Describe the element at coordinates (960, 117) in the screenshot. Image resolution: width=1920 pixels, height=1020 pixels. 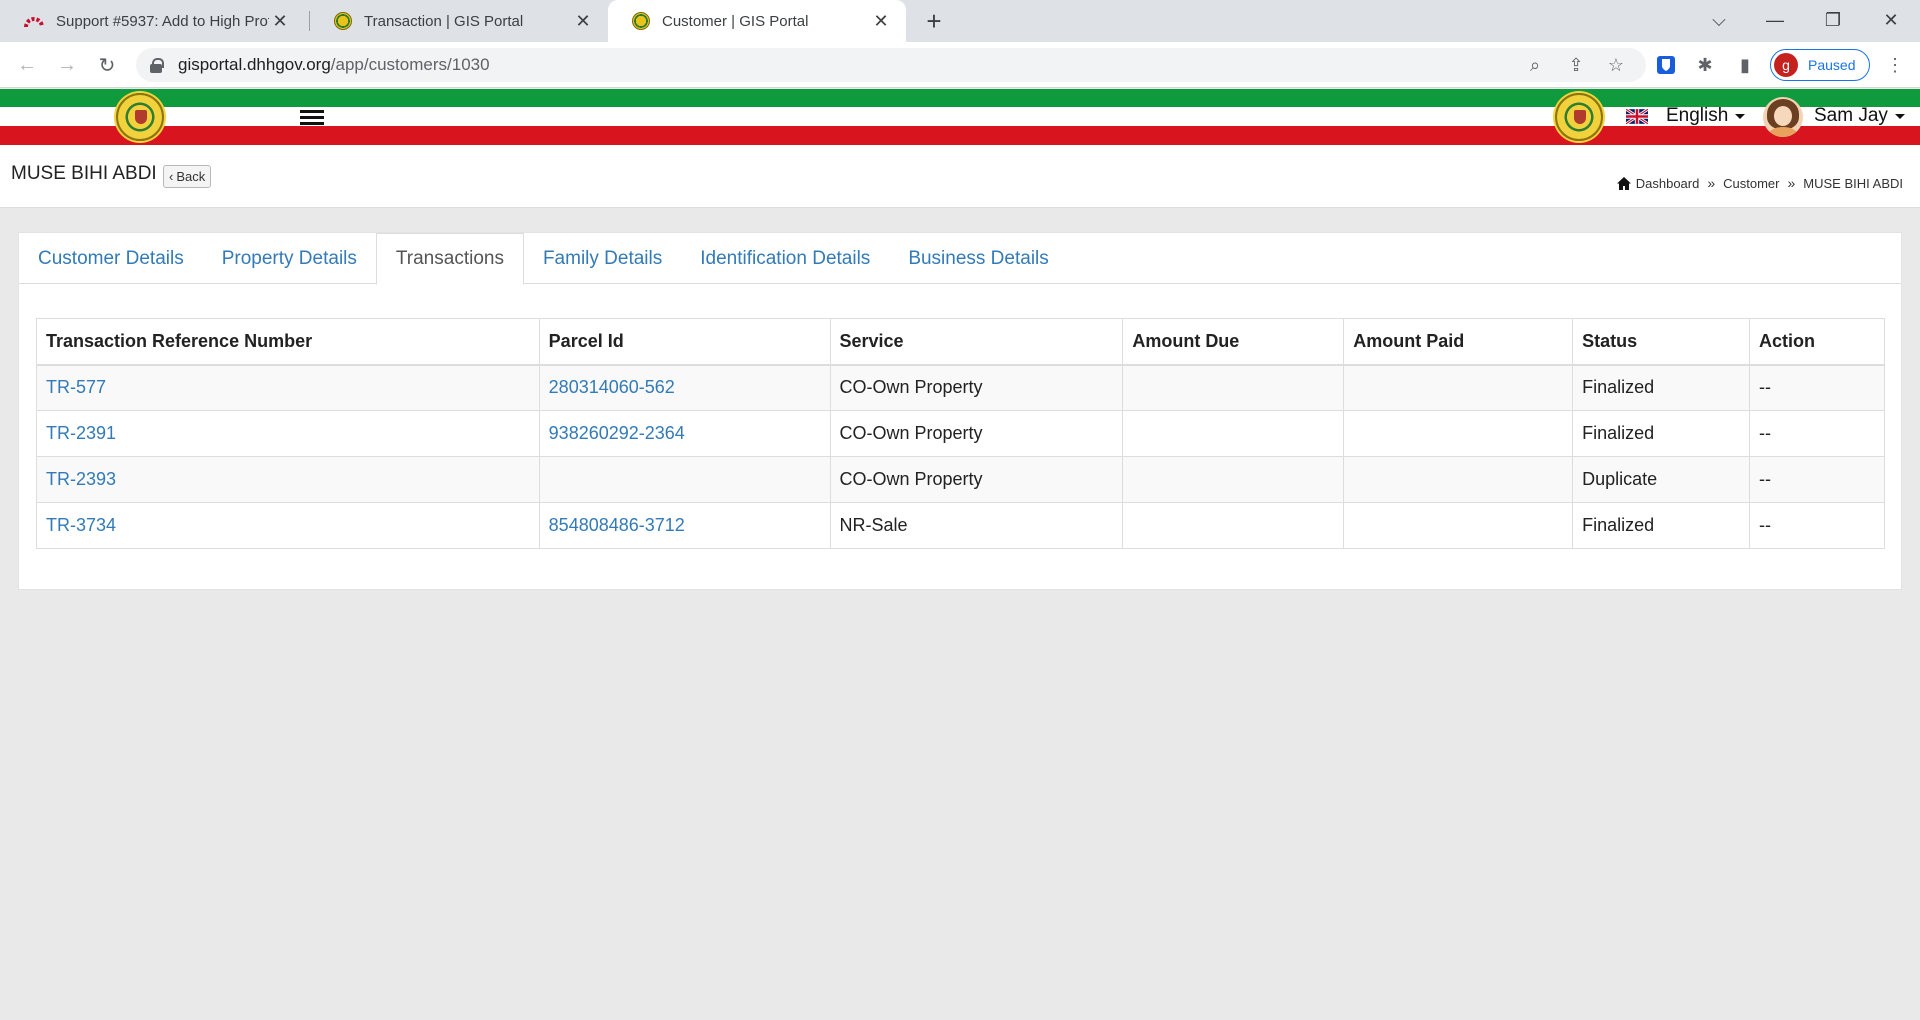
I see `app-header: English Sam Jay` at that location.